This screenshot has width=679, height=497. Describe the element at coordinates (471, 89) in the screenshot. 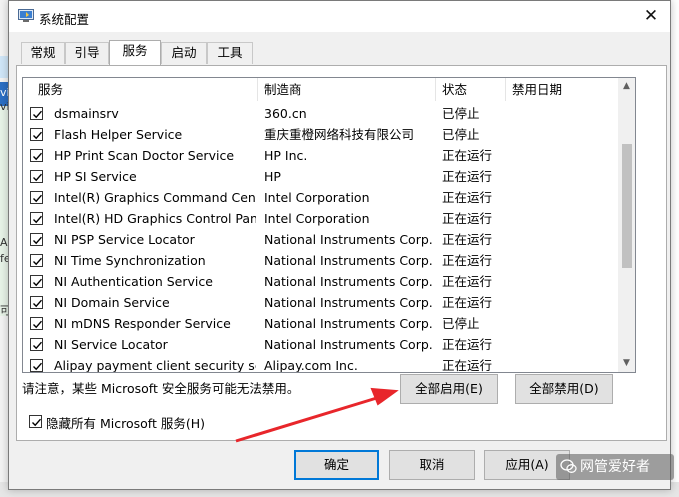

I see `column-header-status: 状态` at that location.